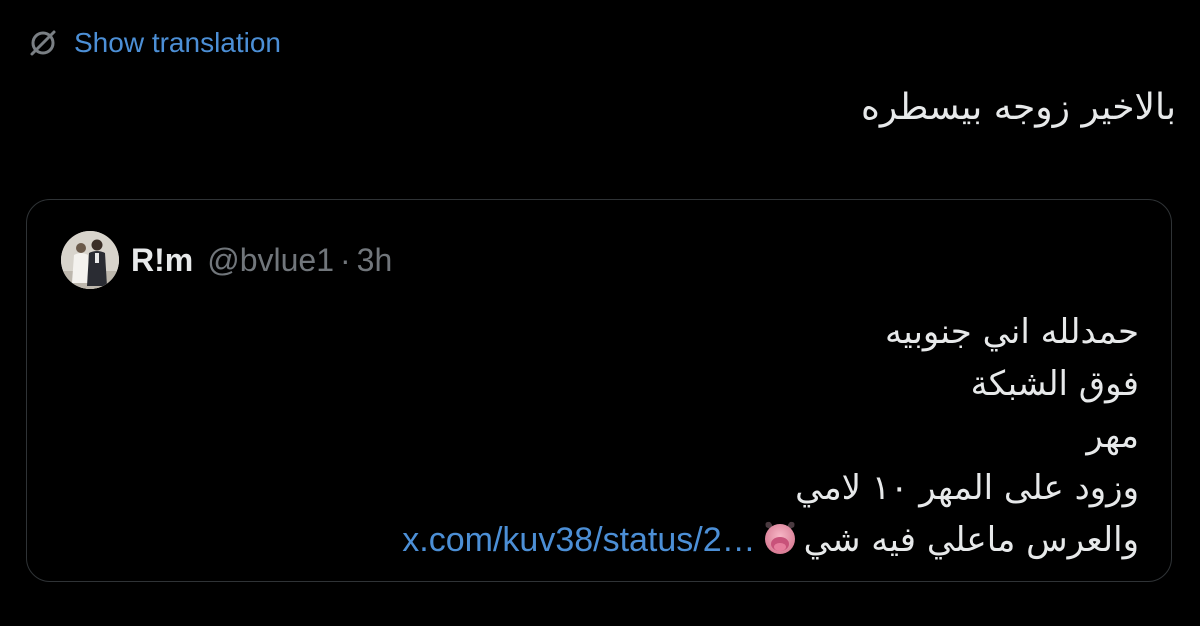 This screenshot has width=1200, height=626. Describe the element at coordinates (90, 260) in the screenshot. I see `avatar` at that location.